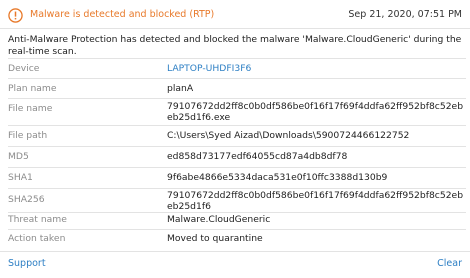  What do you see at coordinates (215, 238) in the screenshot?
I see `detail-value: Moved to quarantine` at bounding box center [215, 238].